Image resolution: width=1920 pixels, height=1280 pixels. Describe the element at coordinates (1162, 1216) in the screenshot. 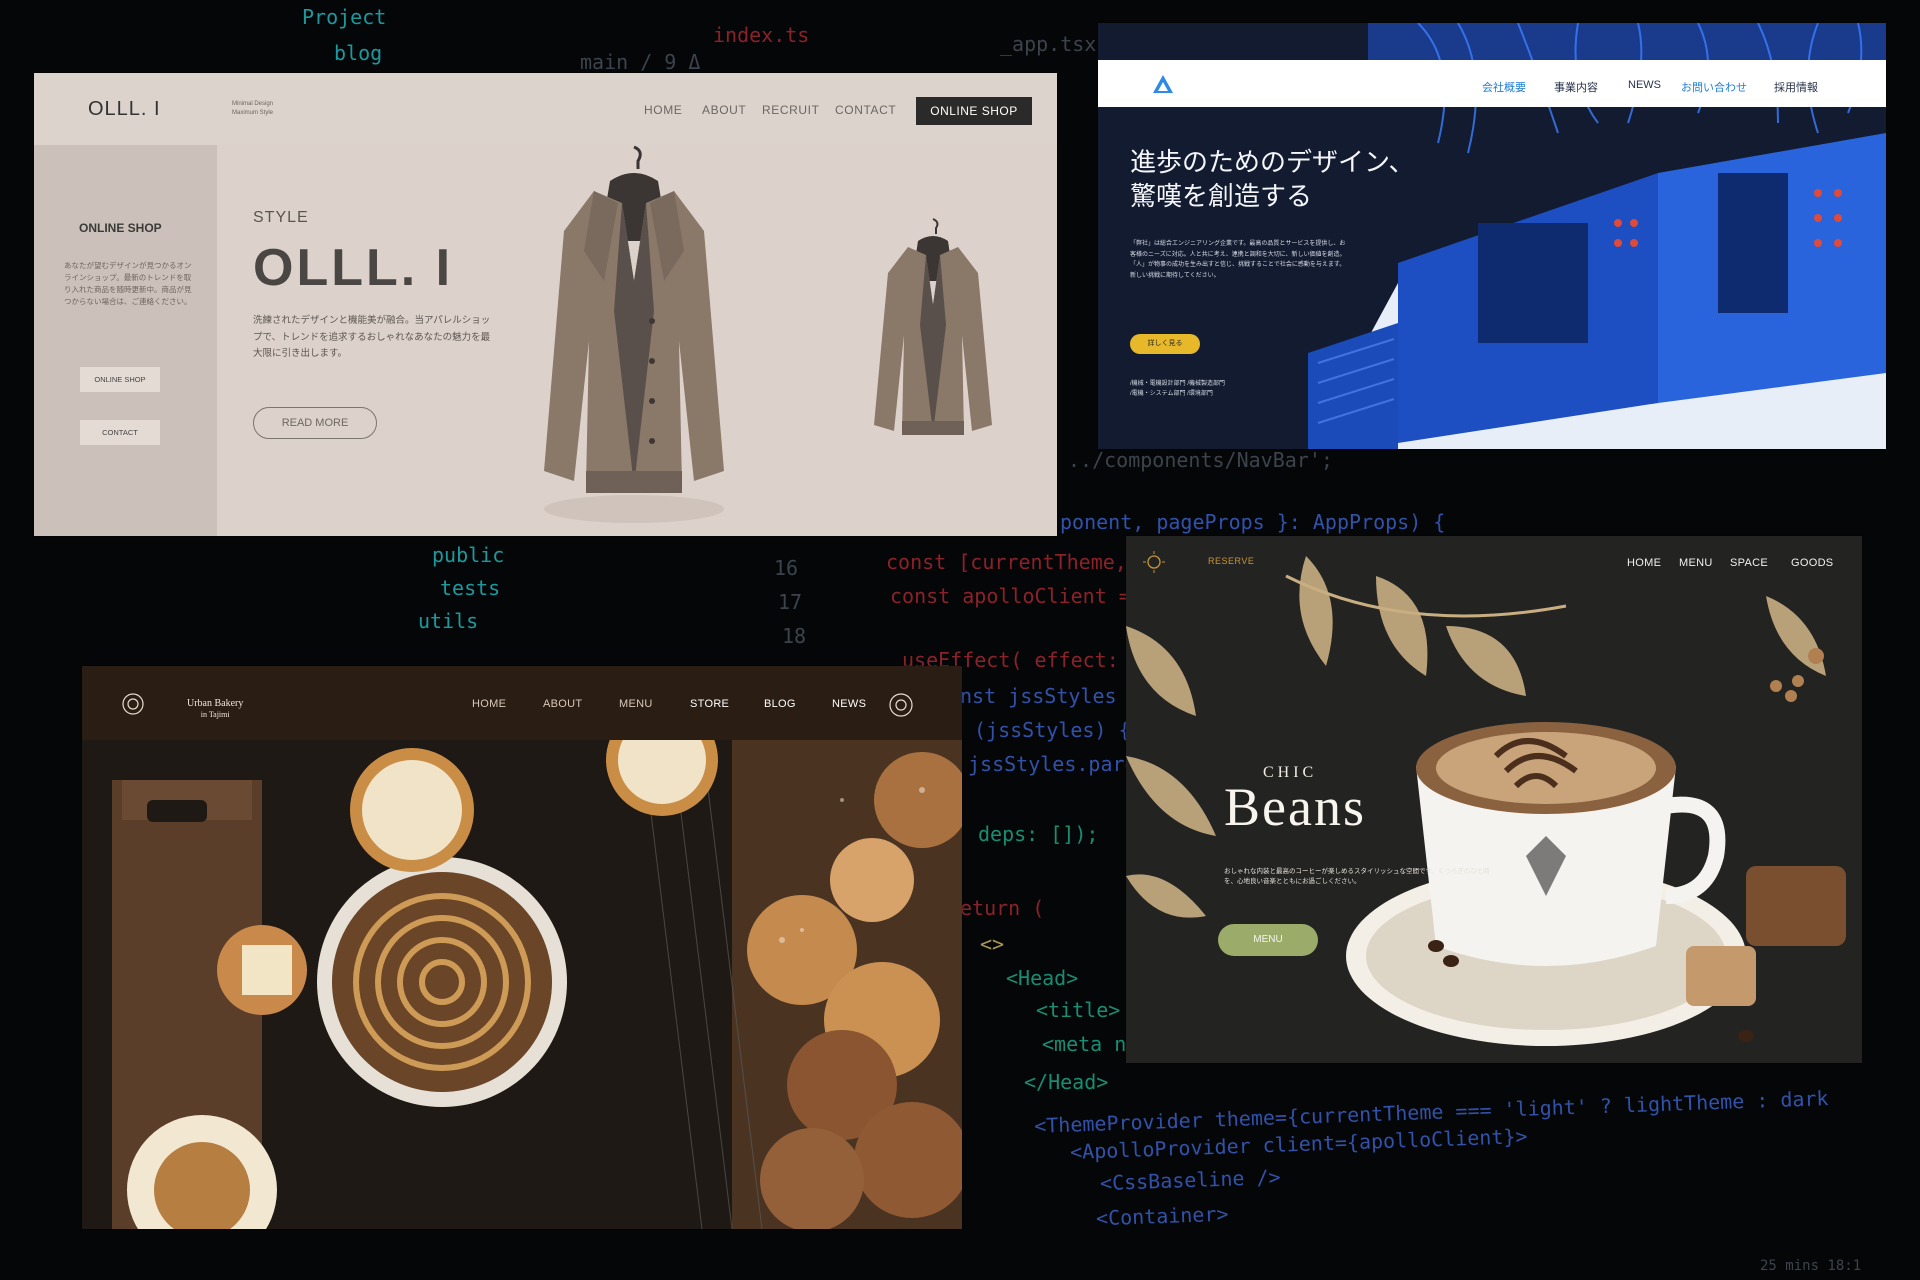

I see `code-line: <Container>` at that location.